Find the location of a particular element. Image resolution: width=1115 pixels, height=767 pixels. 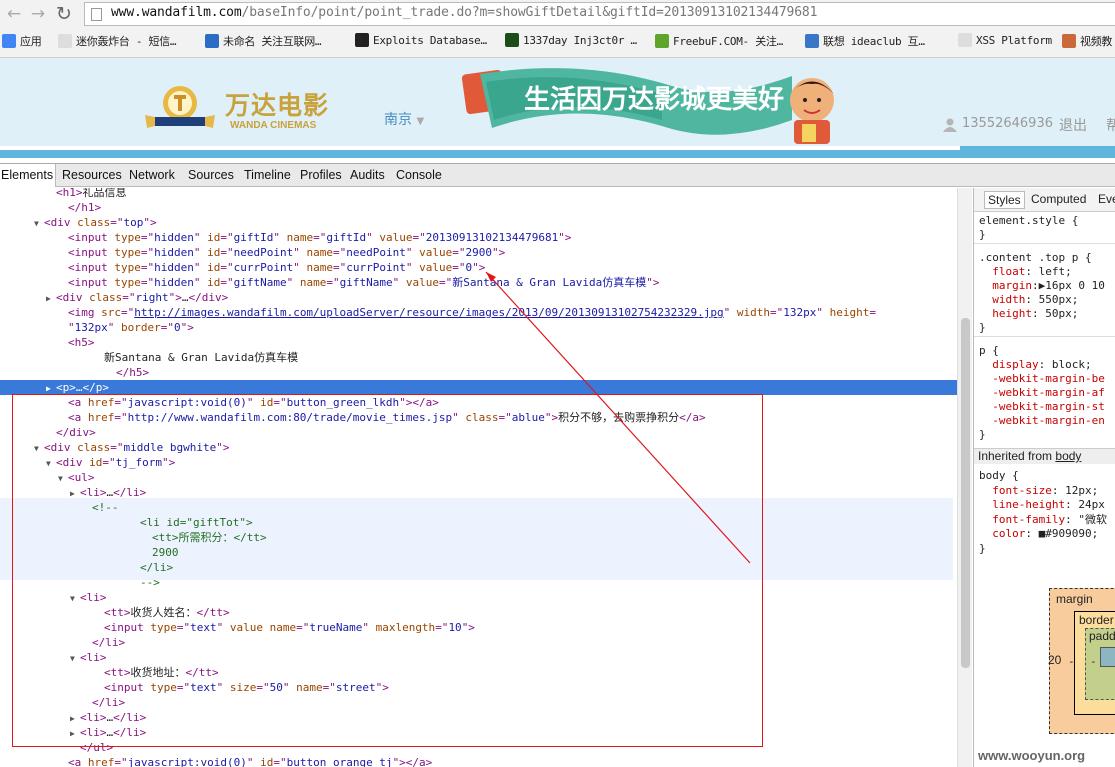

bookmark-item: 视频教 is located at coordinates (1087, 42).